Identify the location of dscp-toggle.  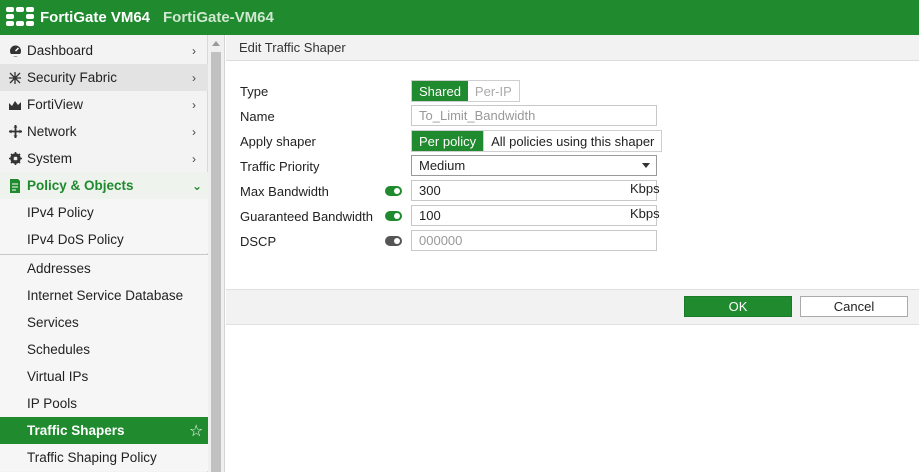
(393, 241).